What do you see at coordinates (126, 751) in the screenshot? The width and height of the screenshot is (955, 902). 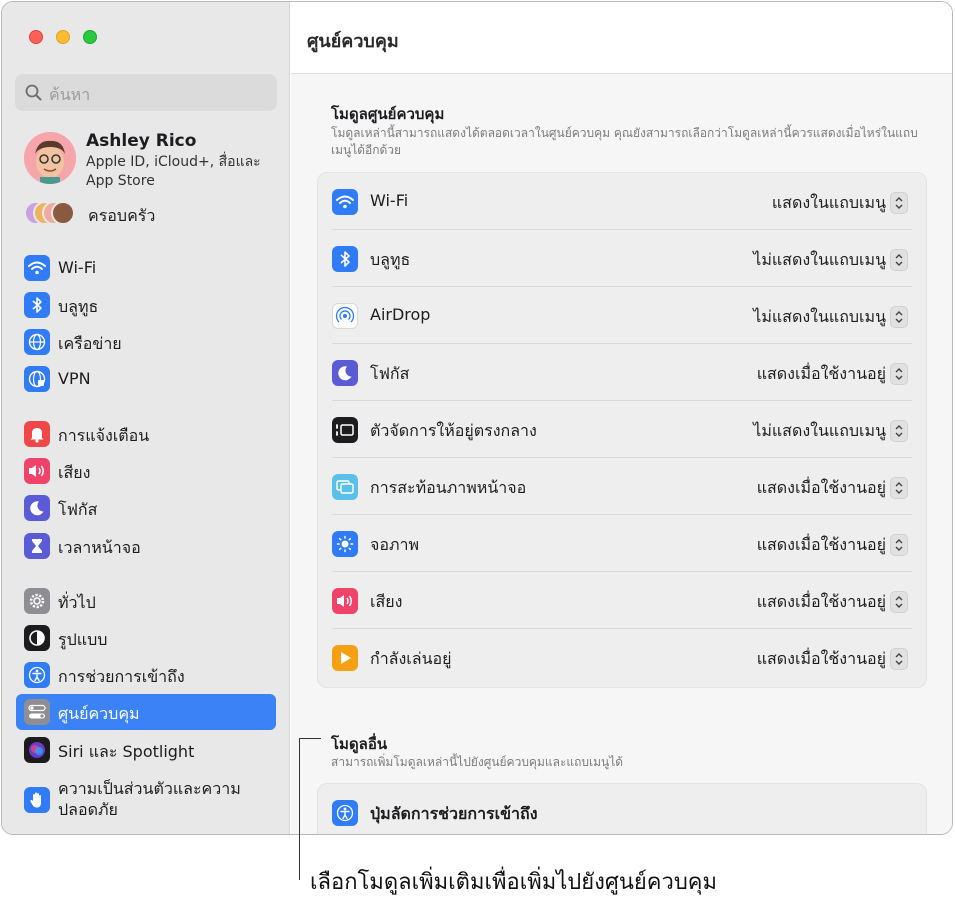 I see `sidebar-item-label: Siri และ Spotlight` at bounding box center [126, 751].